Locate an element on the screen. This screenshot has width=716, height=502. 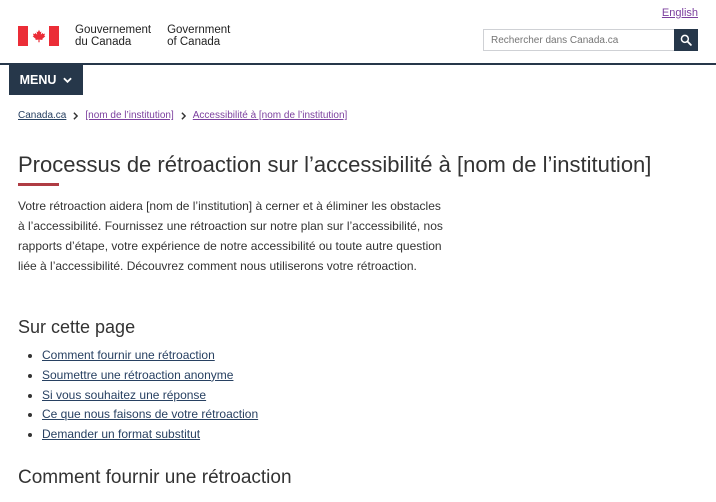
toc-link-what-we-do: Ce que nous faisons de votre rétroaction is located at coordinates (150, 414).